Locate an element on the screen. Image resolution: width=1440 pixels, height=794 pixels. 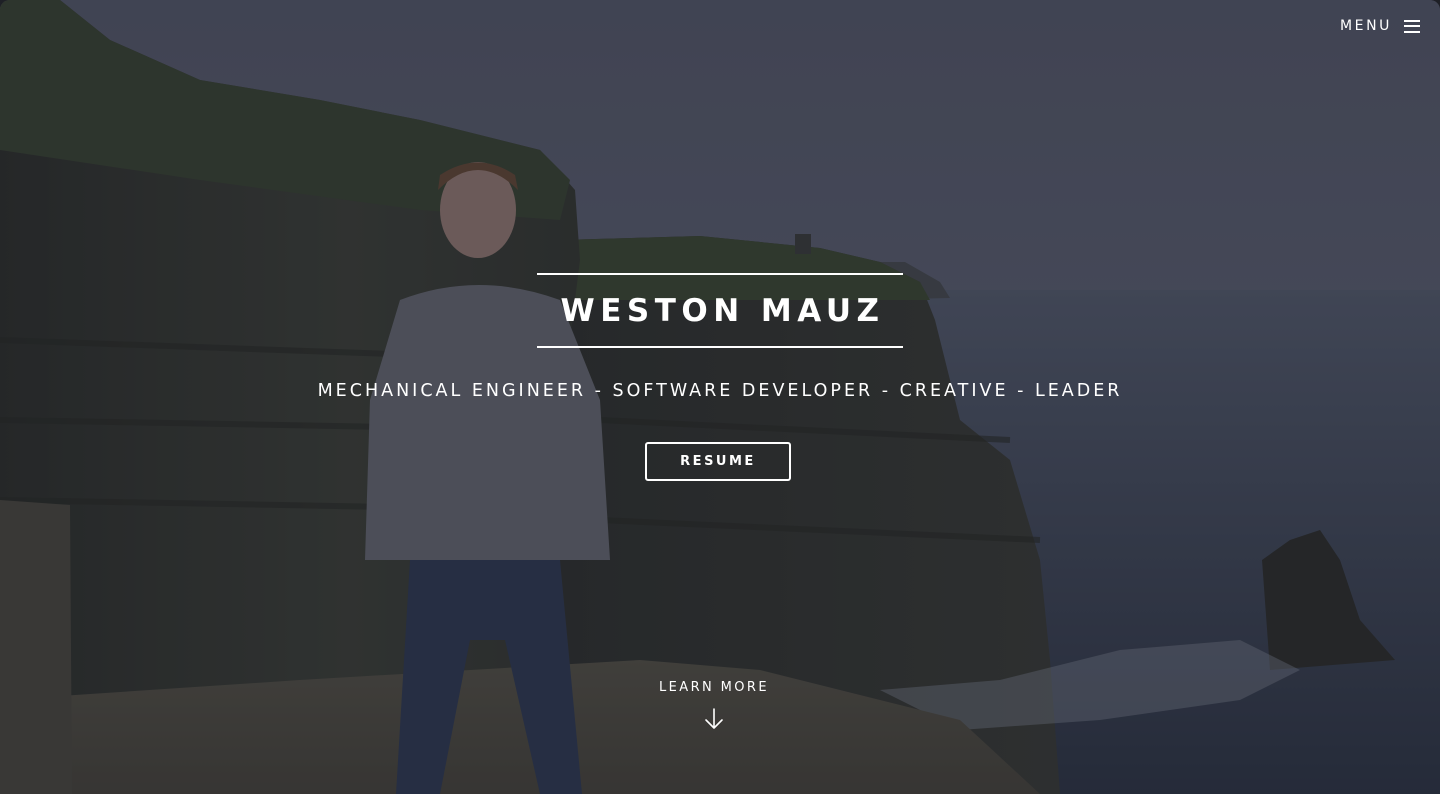
arrow-down-icon is located at coordinates (714, 718).